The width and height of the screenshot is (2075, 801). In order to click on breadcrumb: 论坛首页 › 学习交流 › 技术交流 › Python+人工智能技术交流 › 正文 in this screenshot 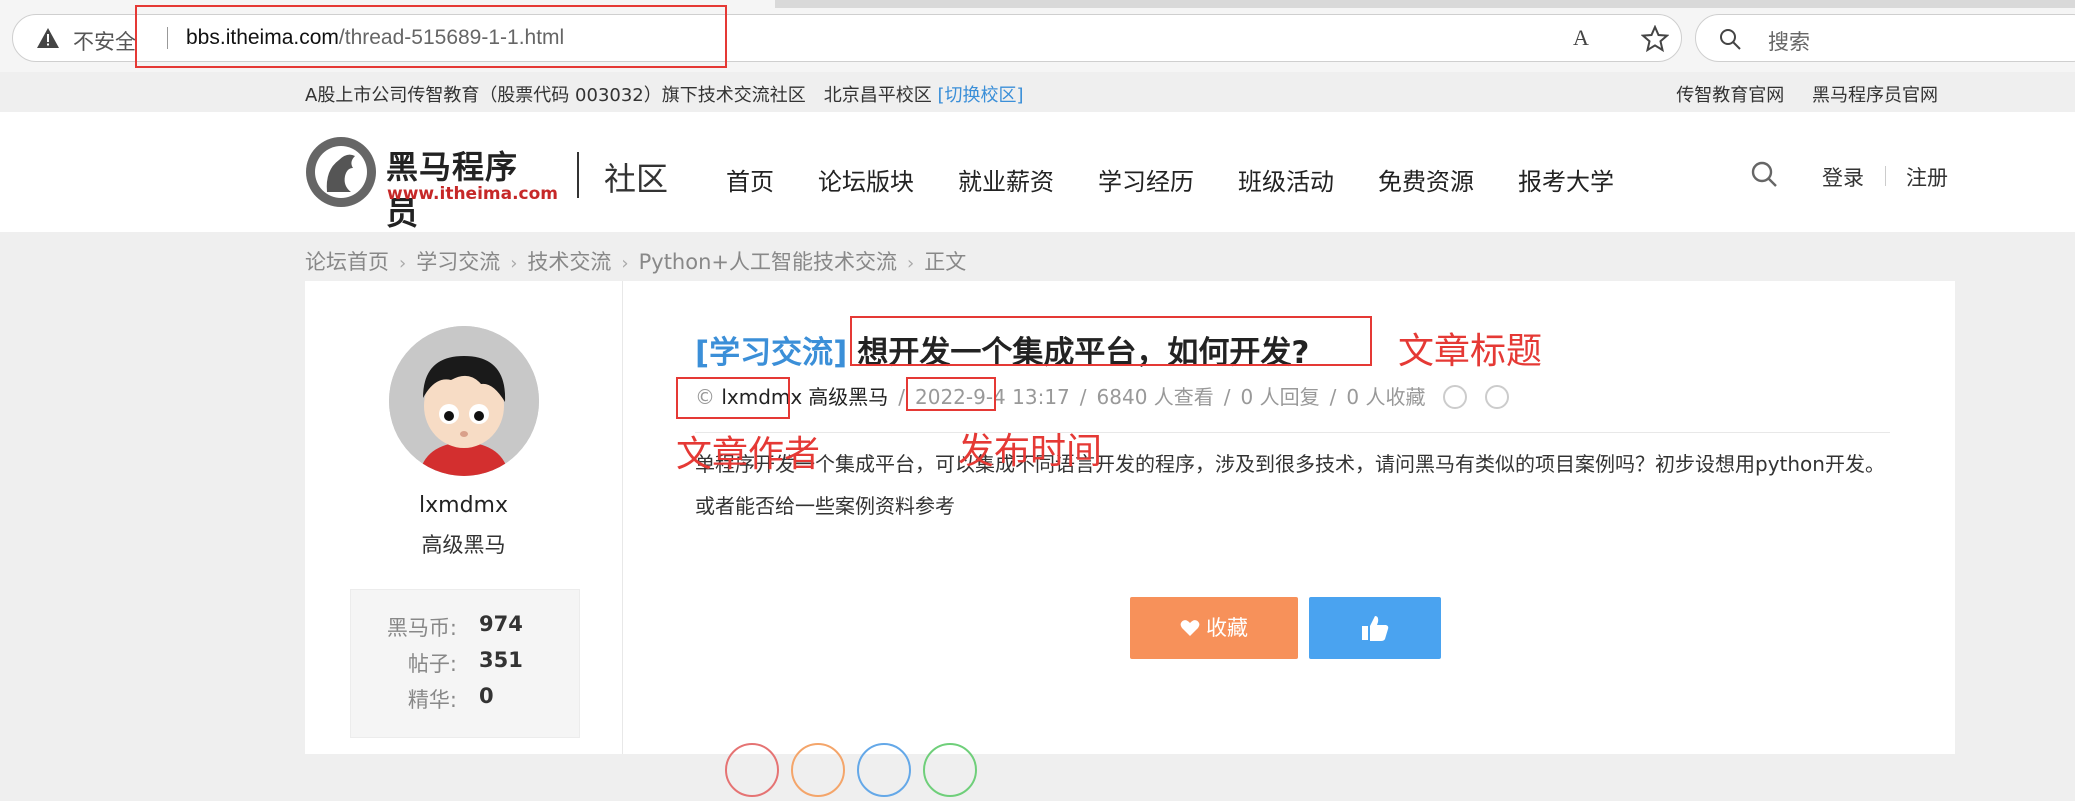, I will do `click(635, 261)`.